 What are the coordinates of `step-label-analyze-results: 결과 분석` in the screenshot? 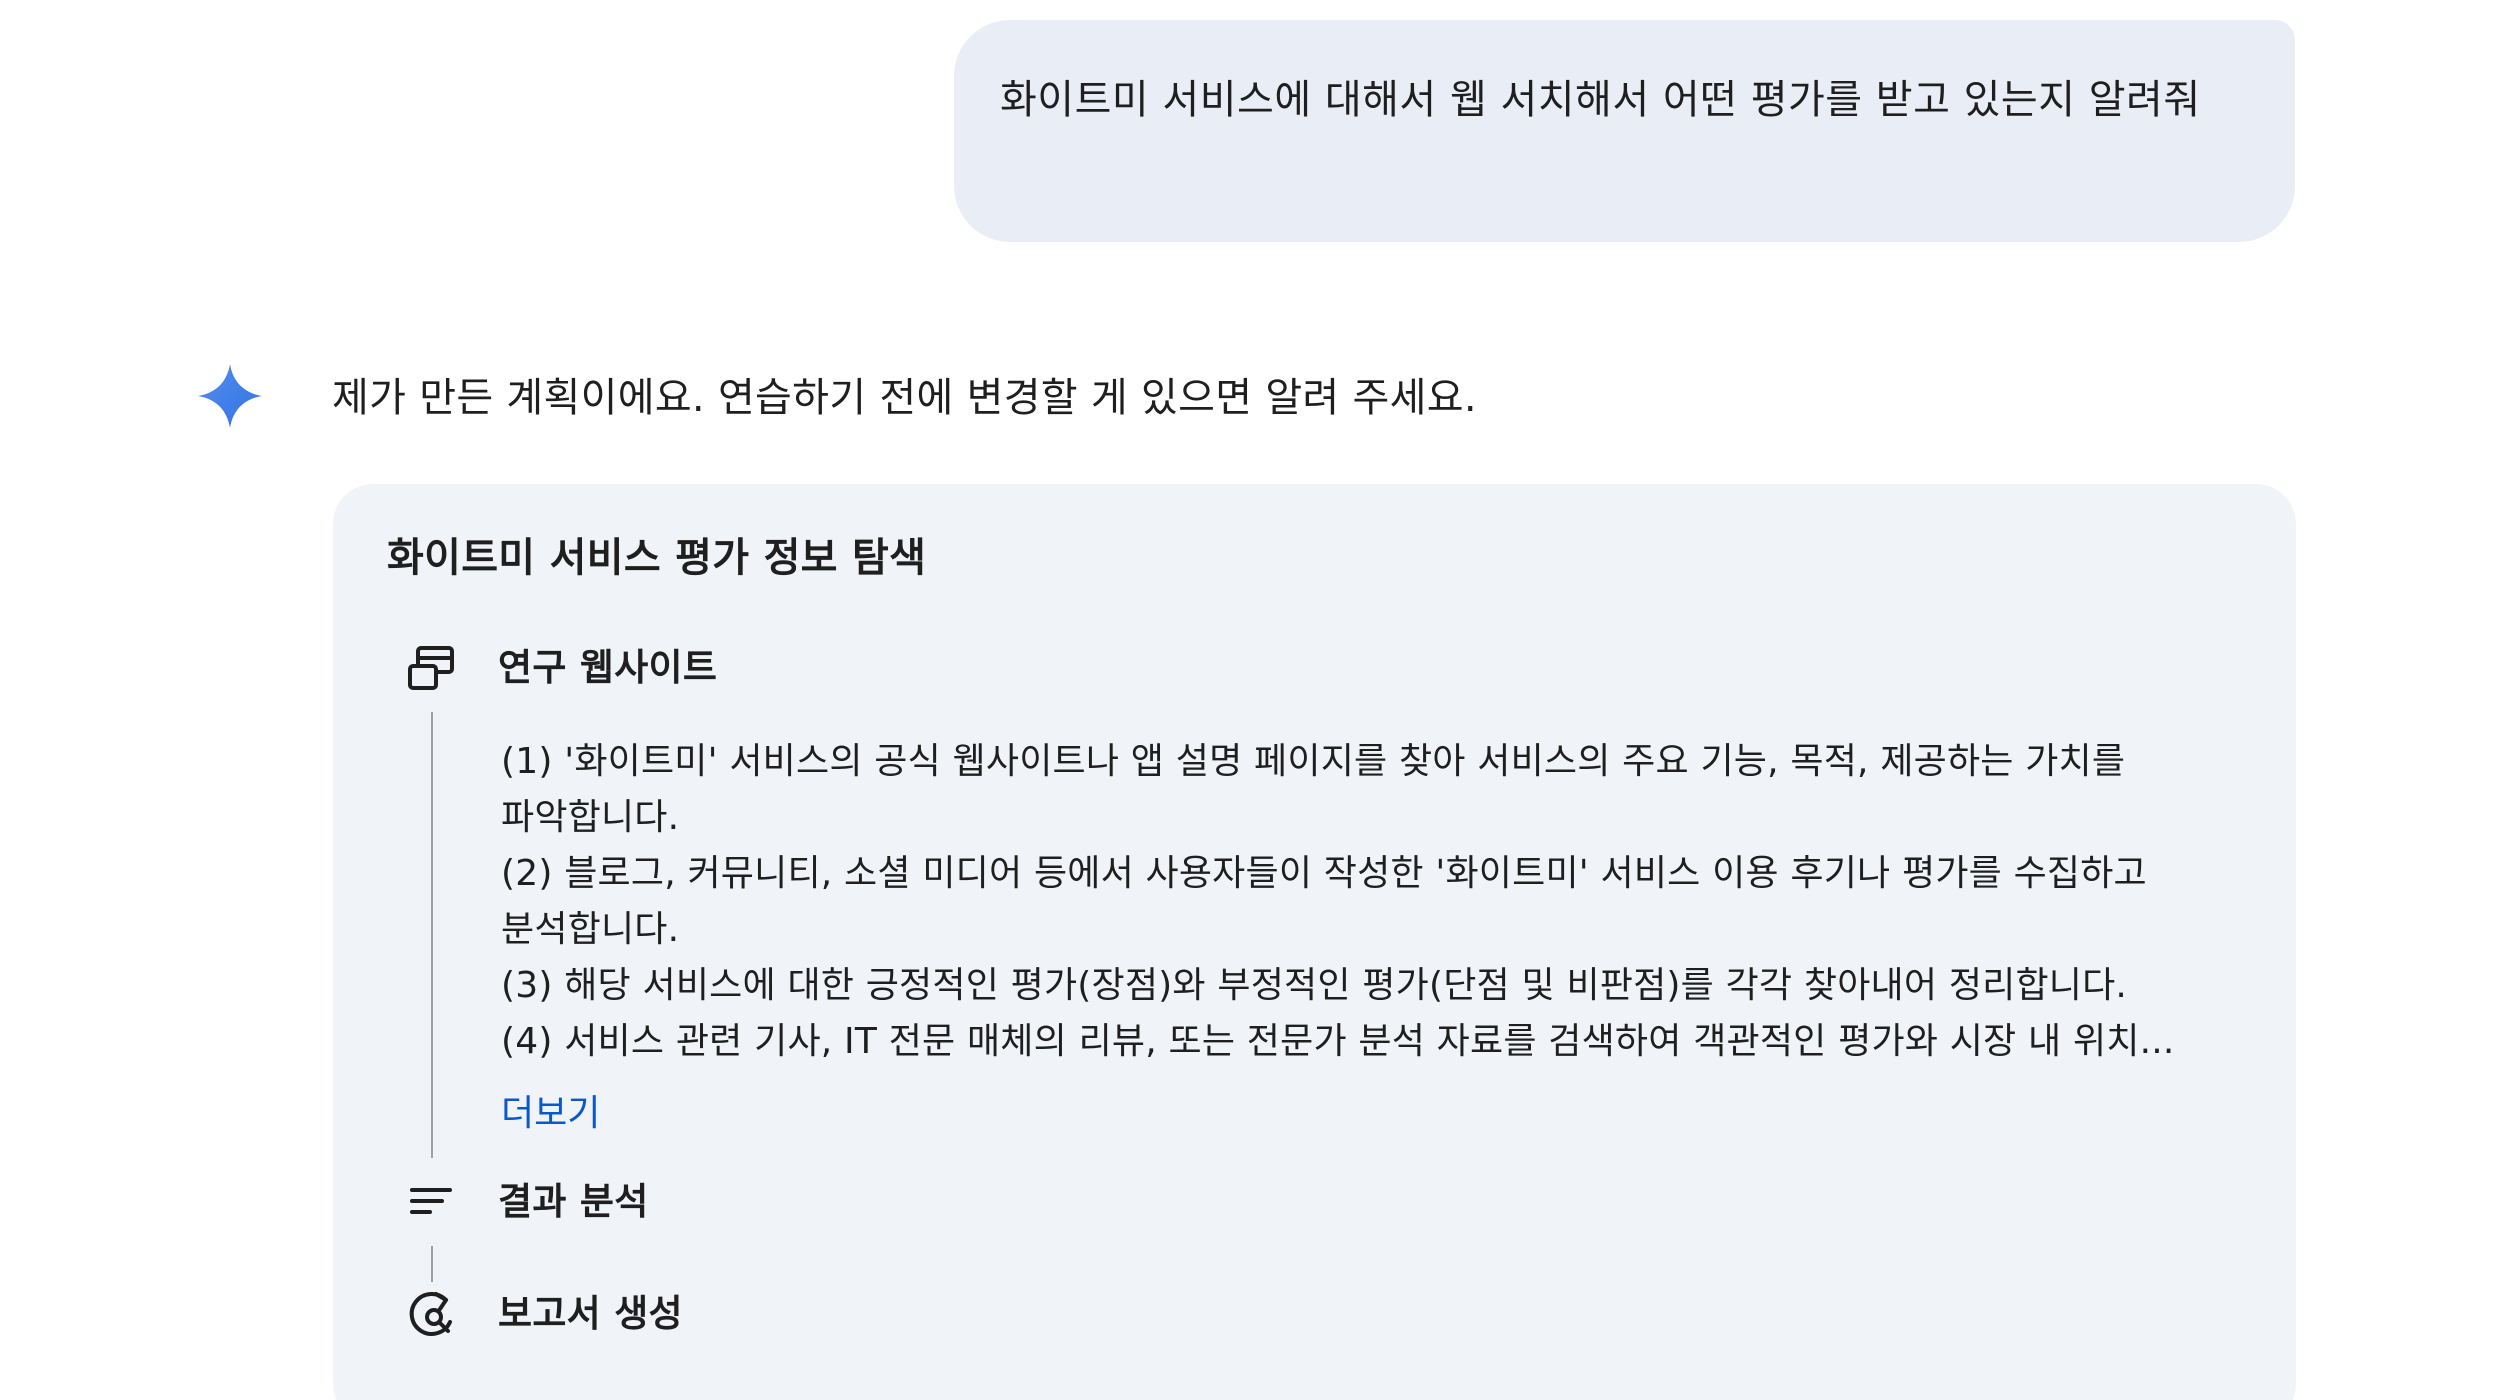 It's located at (573, 1201).